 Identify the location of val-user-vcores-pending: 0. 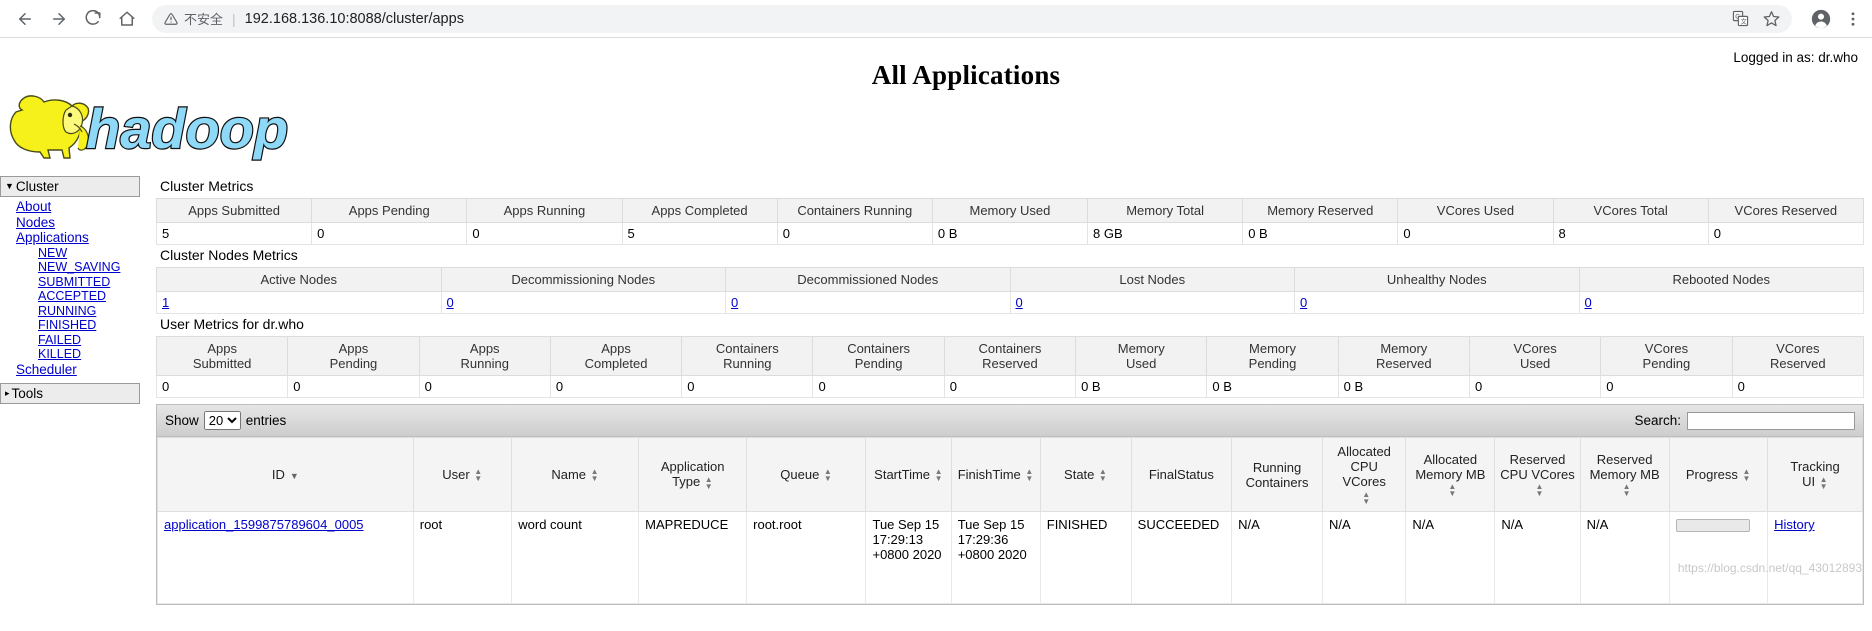
(1666, 386).